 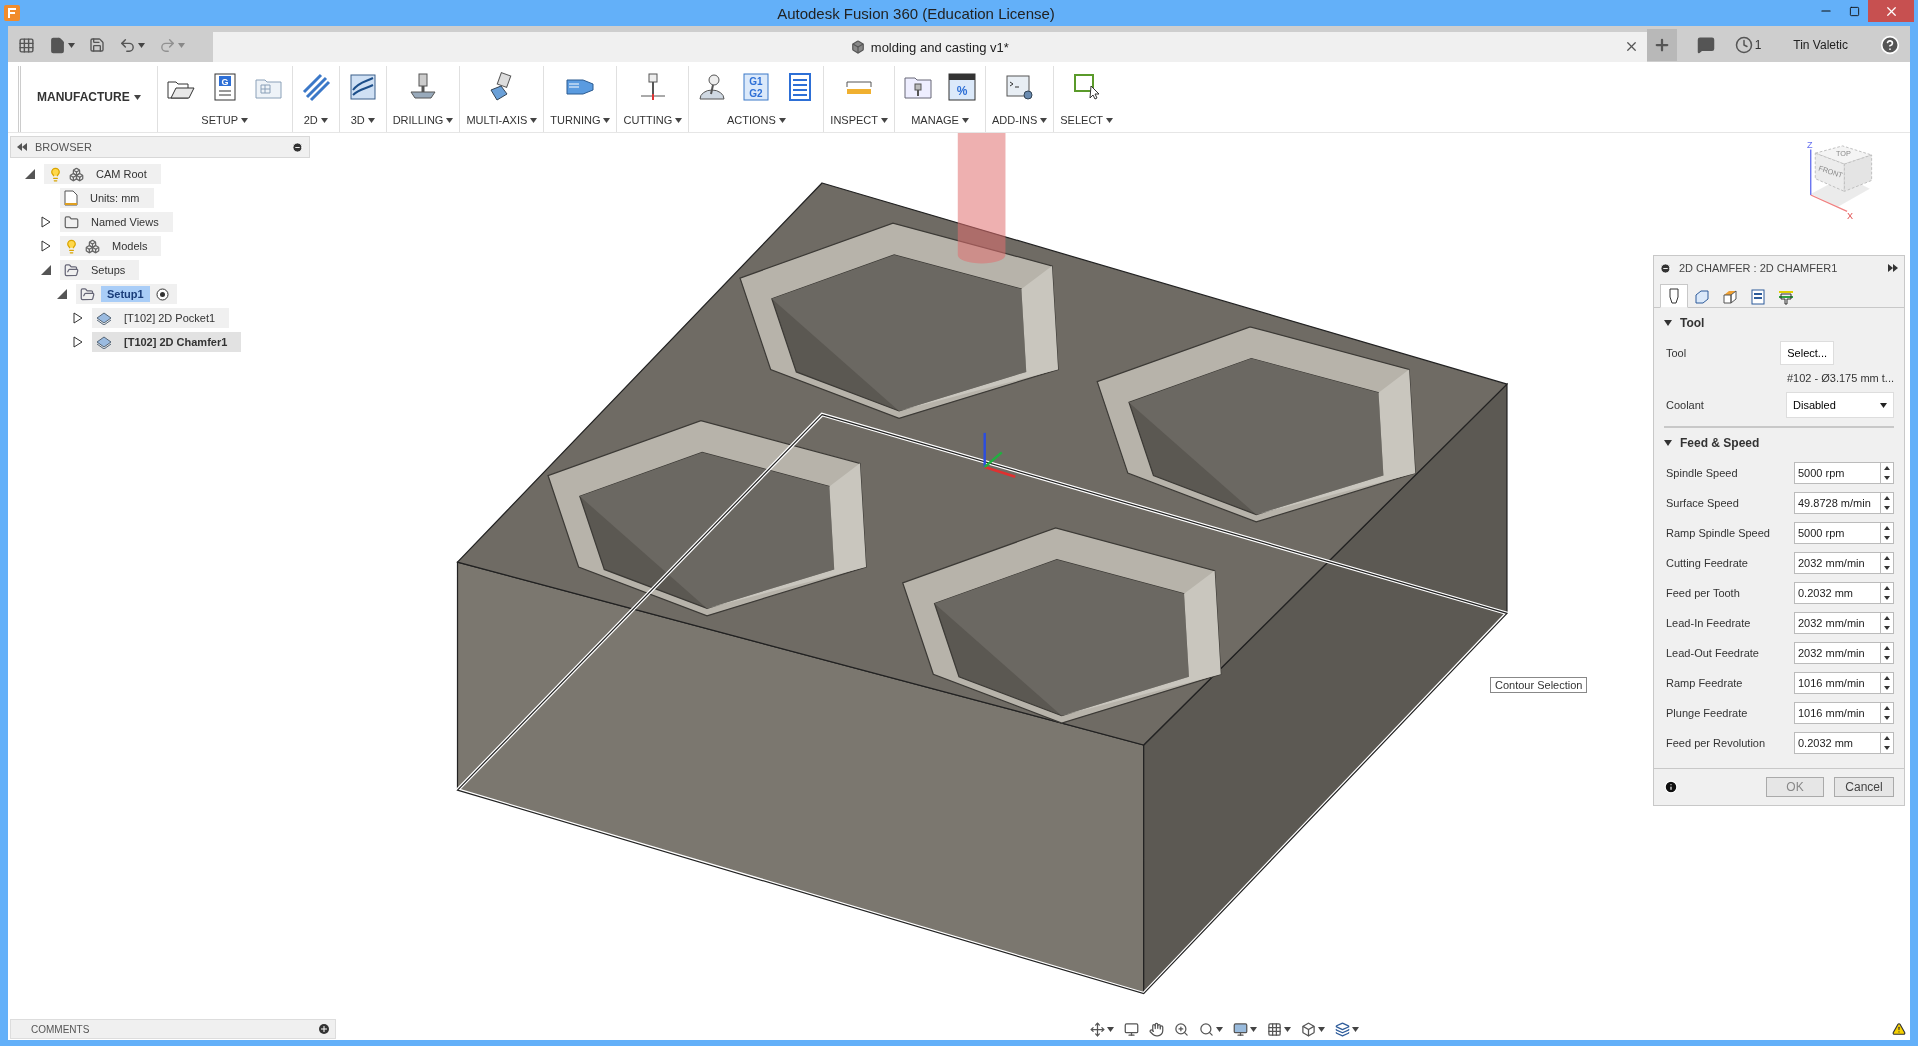 I want to click on document-tab: molding and casting v1*, so click(x=930, y=47).